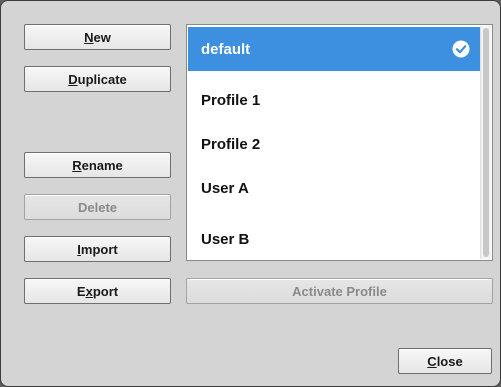 Image resolution: width=501 pixels, height=387 pixels. Describe the element at coordinates (102, 37) in the screenshot. I see `new-label-rest: ew` at that location.